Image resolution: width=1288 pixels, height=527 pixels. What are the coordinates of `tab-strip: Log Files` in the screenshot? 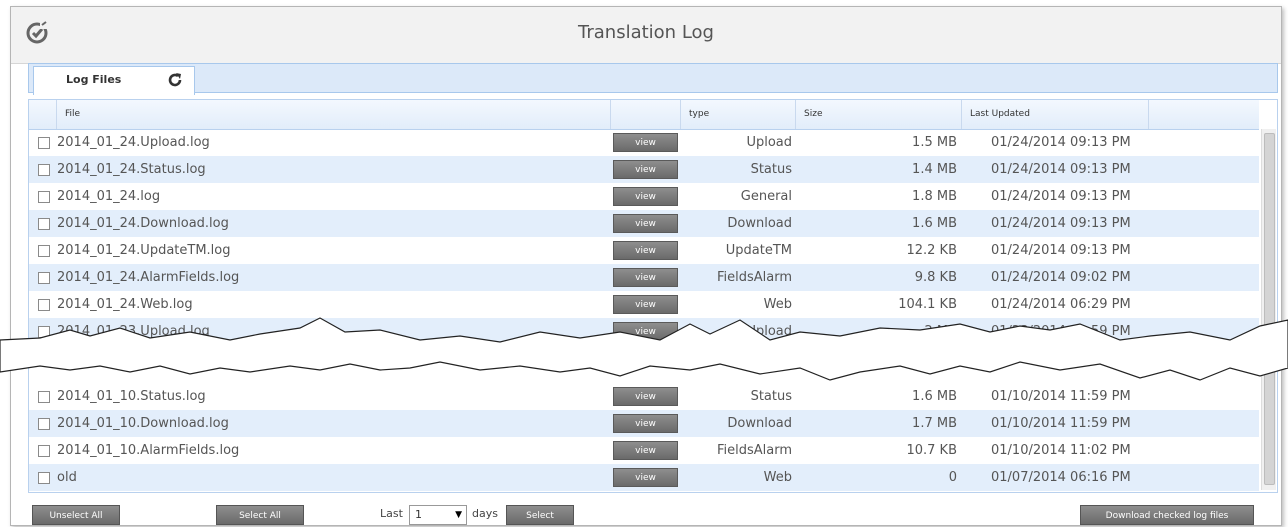 It's located at (653, 79).